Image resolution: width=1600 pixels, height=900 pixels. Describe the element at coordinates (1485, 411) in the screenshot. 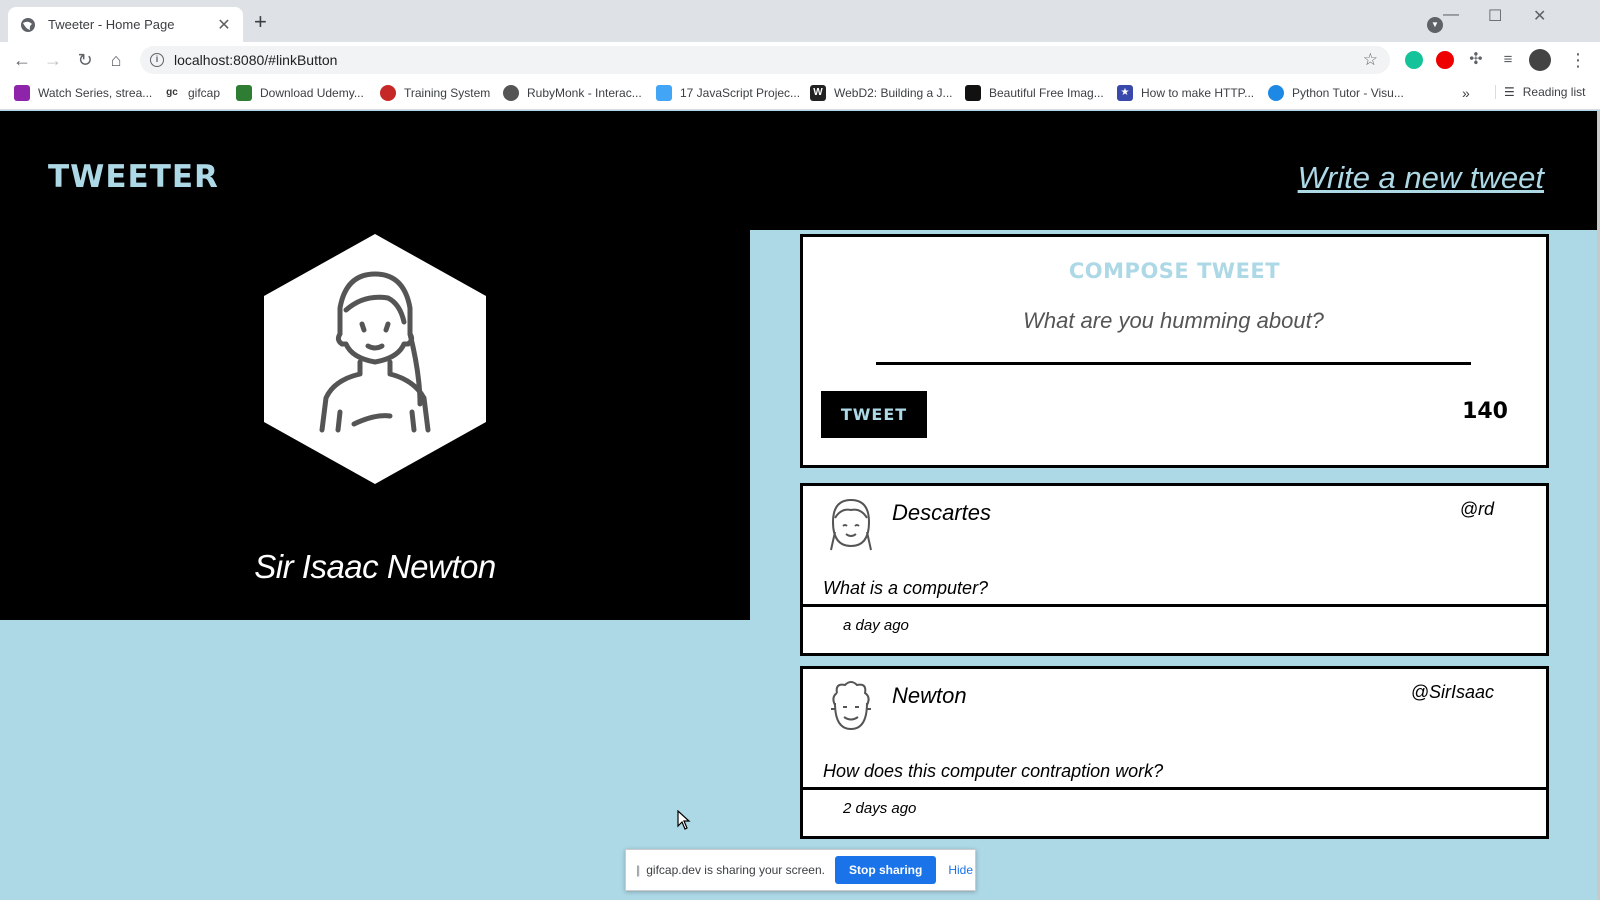

I see `char-counter: 140` at that location.